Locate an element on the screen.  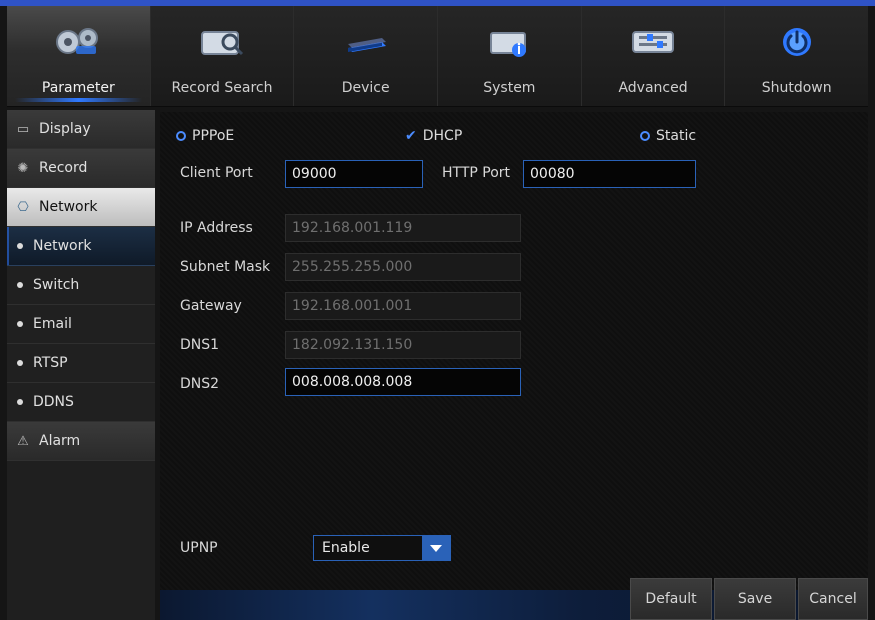
tab-label: System is located at coordinates (509, 88).